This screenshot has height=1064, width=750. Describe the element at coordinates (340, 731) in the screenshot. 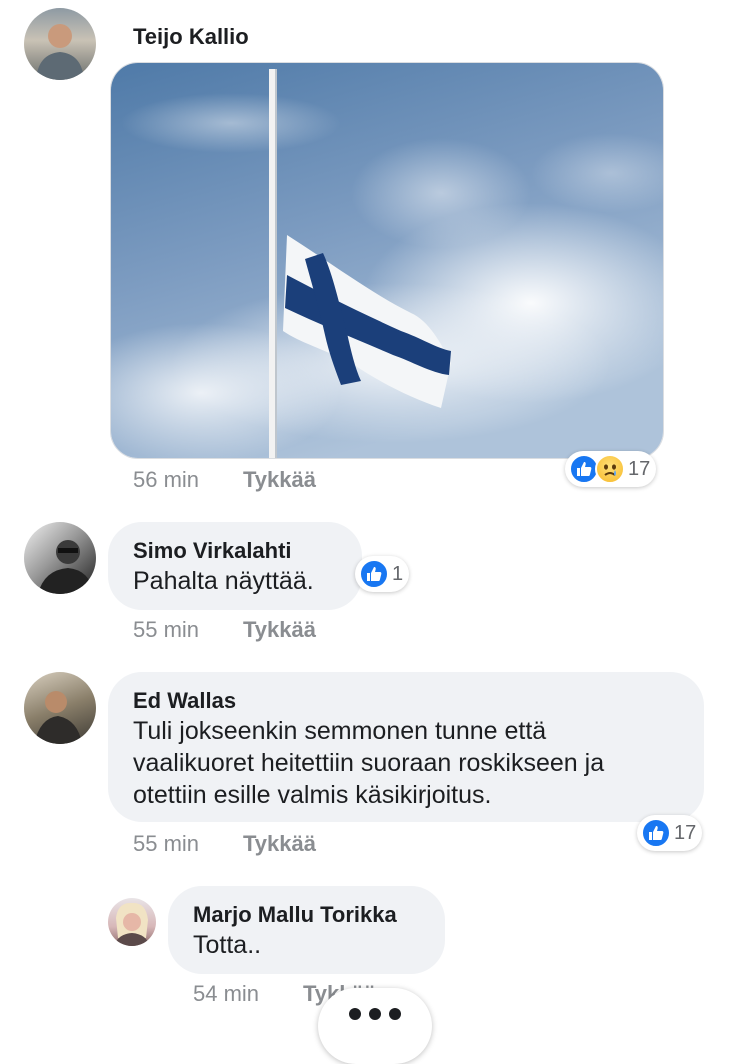

I see `comment-text-line: Tuli jokseenkin semmonen tunne että` at that location.